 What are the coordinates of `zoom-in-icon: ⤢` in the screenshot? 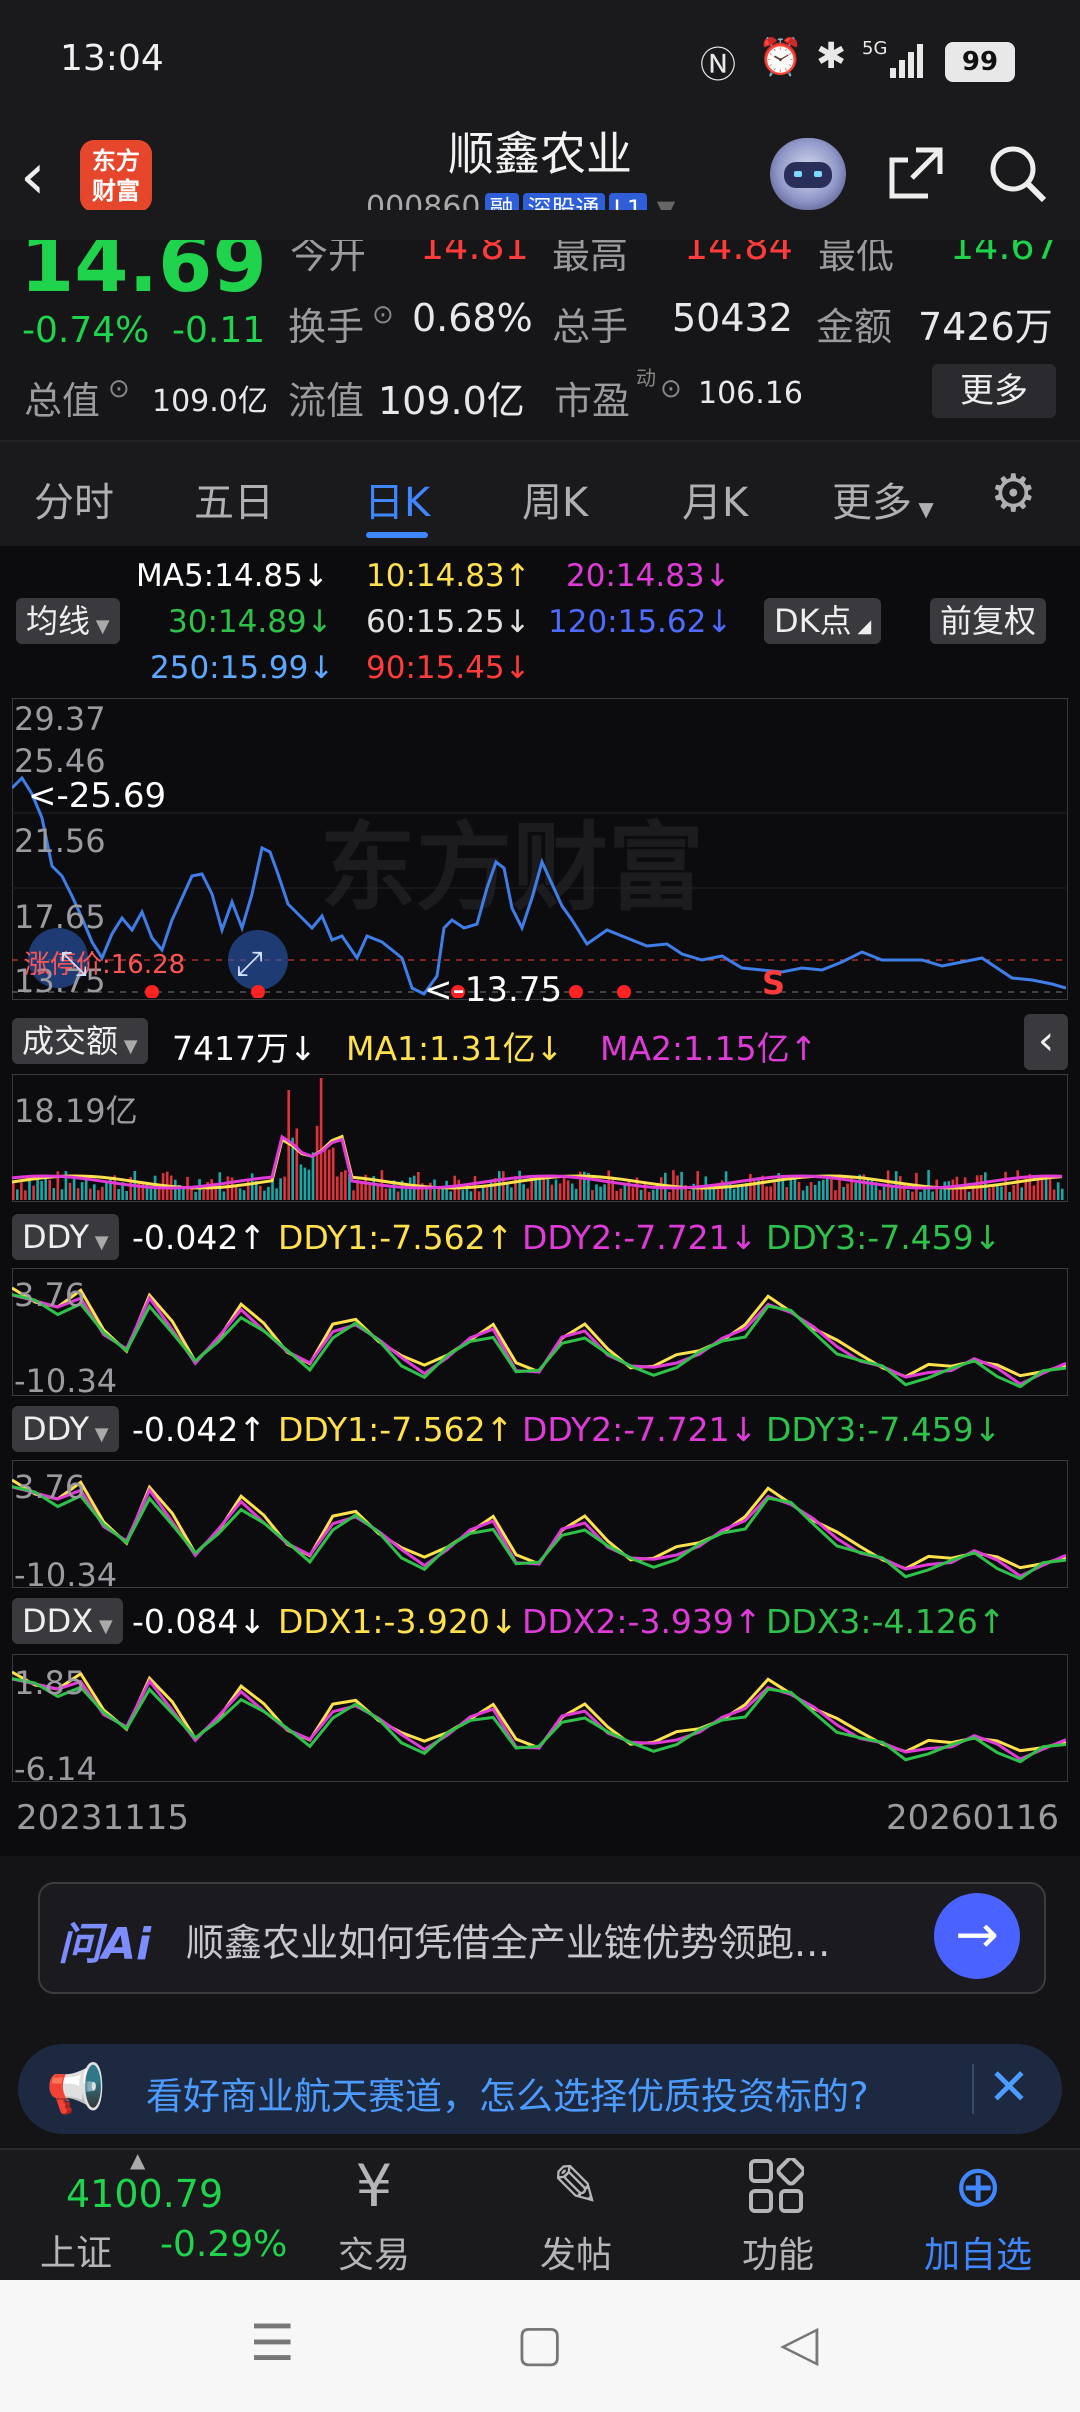 It's located at (249, 964).